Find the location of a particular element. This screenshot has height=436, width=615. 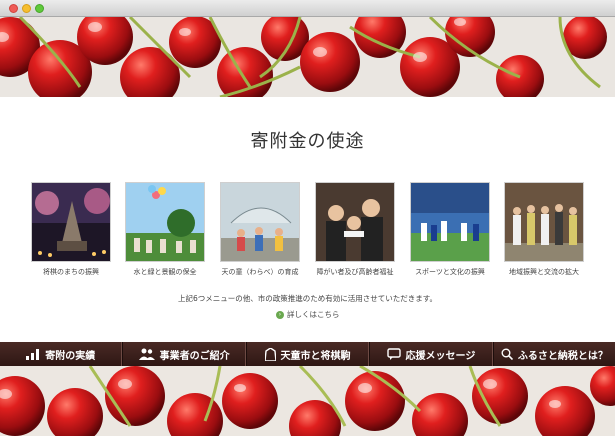

nav-donation-results: 寄附の実績 is located at coordinates (61, 354).